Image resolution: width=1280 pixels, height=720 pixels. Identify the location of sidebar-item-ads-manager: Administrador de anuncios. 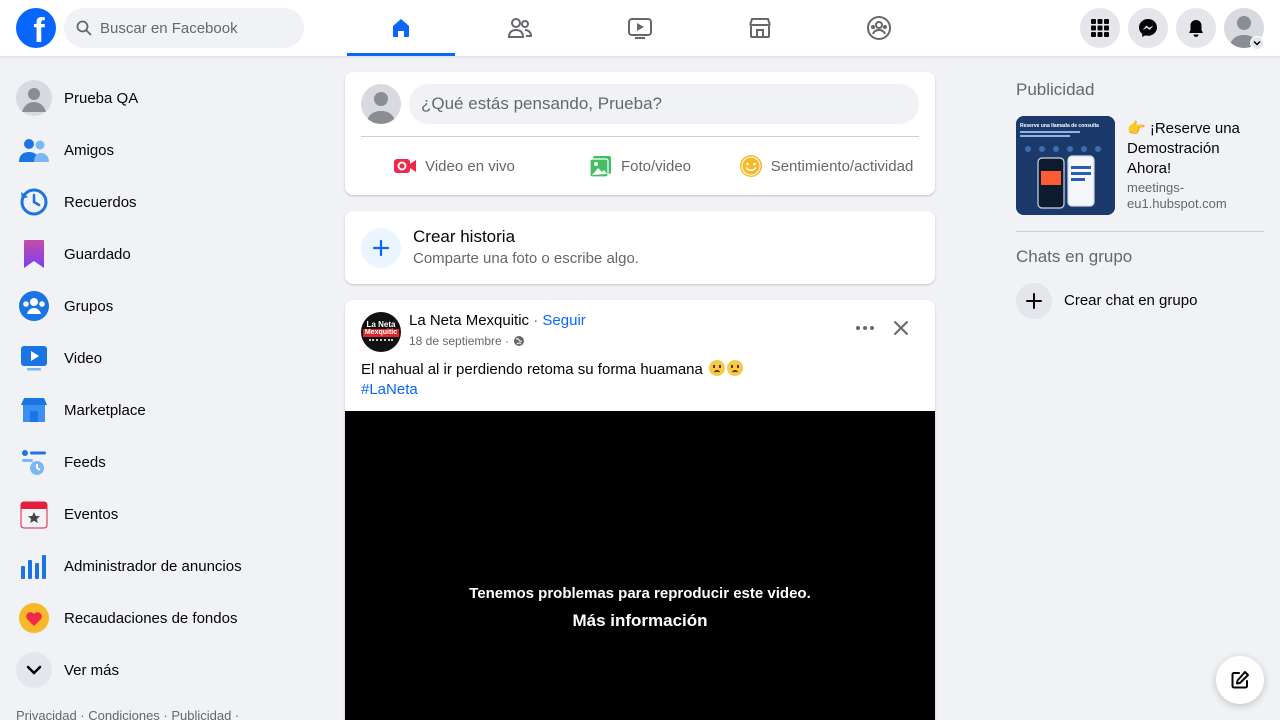
(168, 566).